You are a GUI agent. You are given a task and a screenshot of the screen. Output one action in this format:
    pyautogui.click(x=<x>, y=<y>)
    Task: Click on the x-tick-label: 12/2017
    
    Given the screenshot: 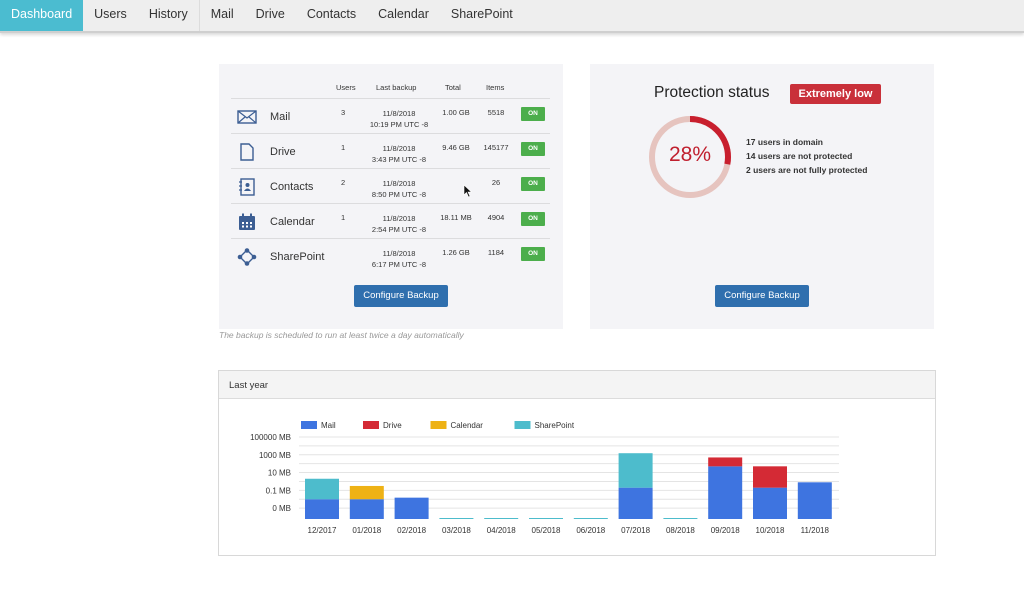 What is the action you would take?
    pyautogui.click(x=322, y=530)
    